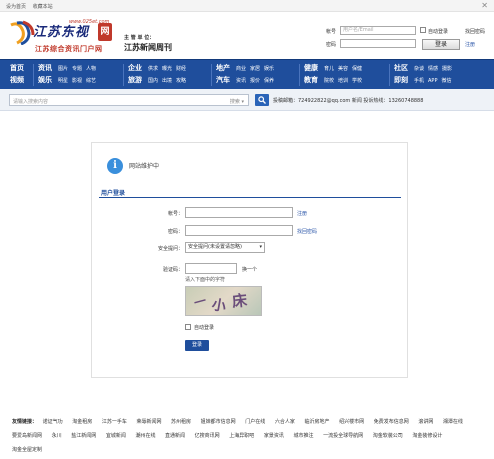  What do you see at coordinates (255, 68) in the screenshot?
I see `nav-item-sub: 家居` at bounding box center [255, 68].